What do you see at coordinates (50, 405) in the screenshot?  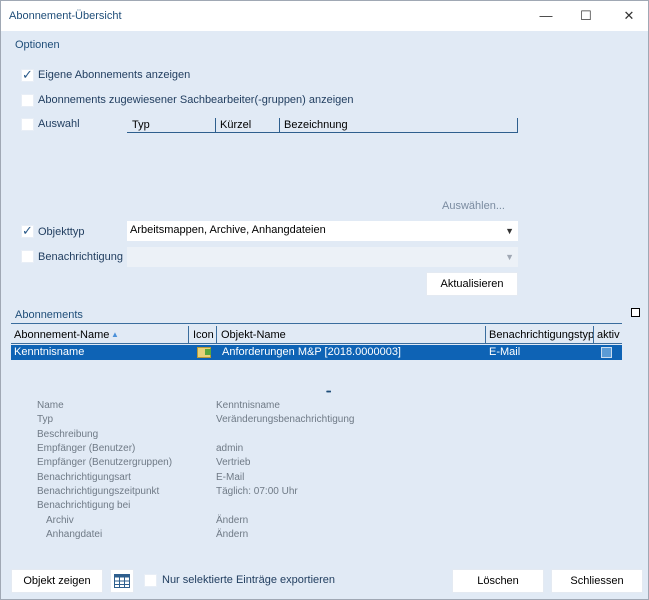 I see `detail-key: Name` at bounding box center [50, 405].